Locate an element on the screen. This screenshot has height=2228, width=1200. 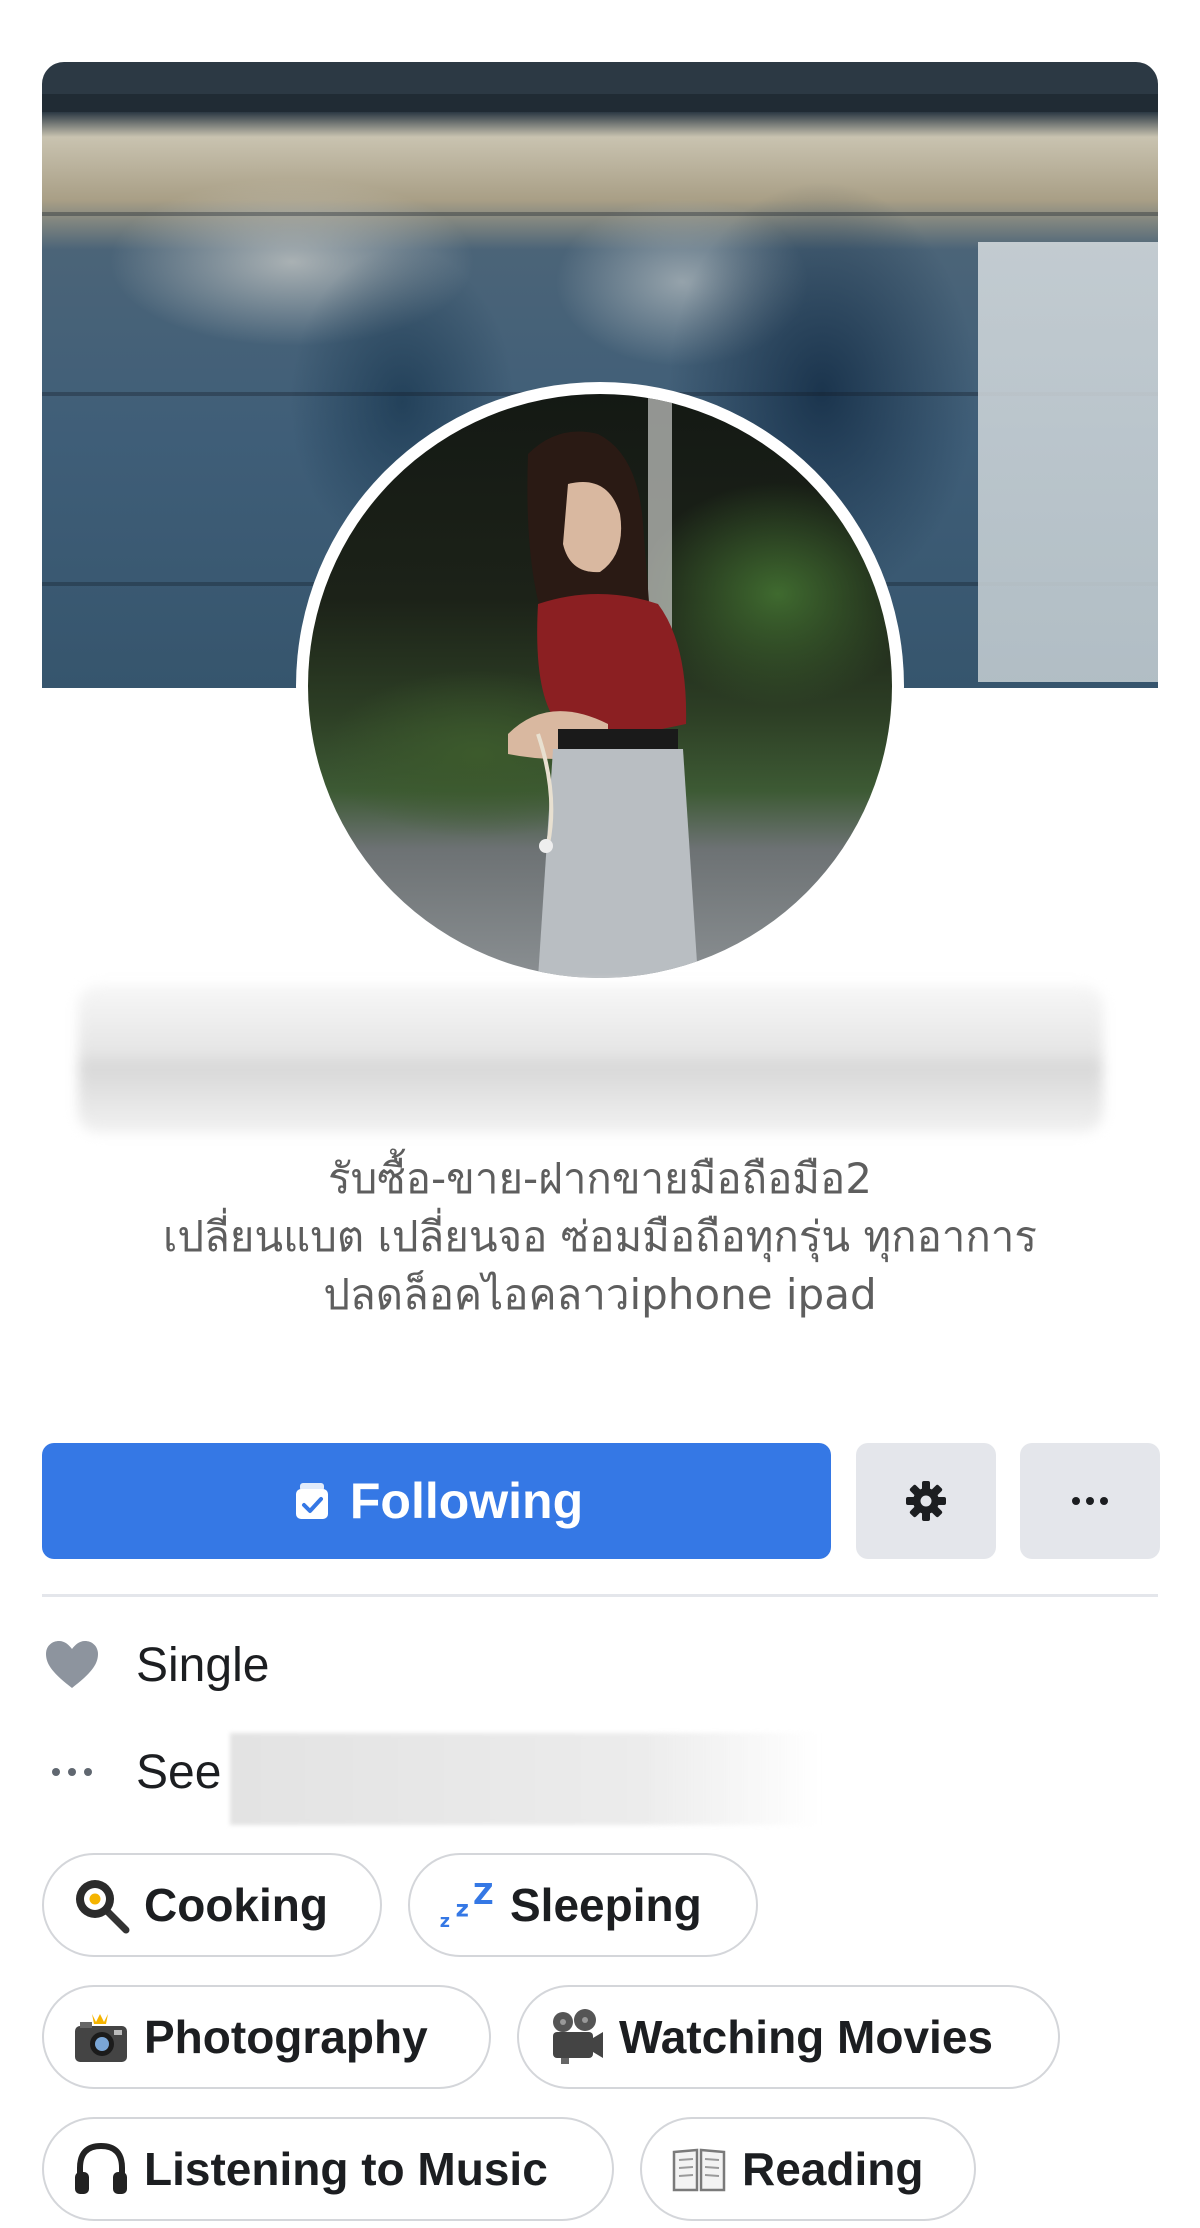
interest-chip-listening-to-music: Listening to Music is located at coordinates (328, 2169).